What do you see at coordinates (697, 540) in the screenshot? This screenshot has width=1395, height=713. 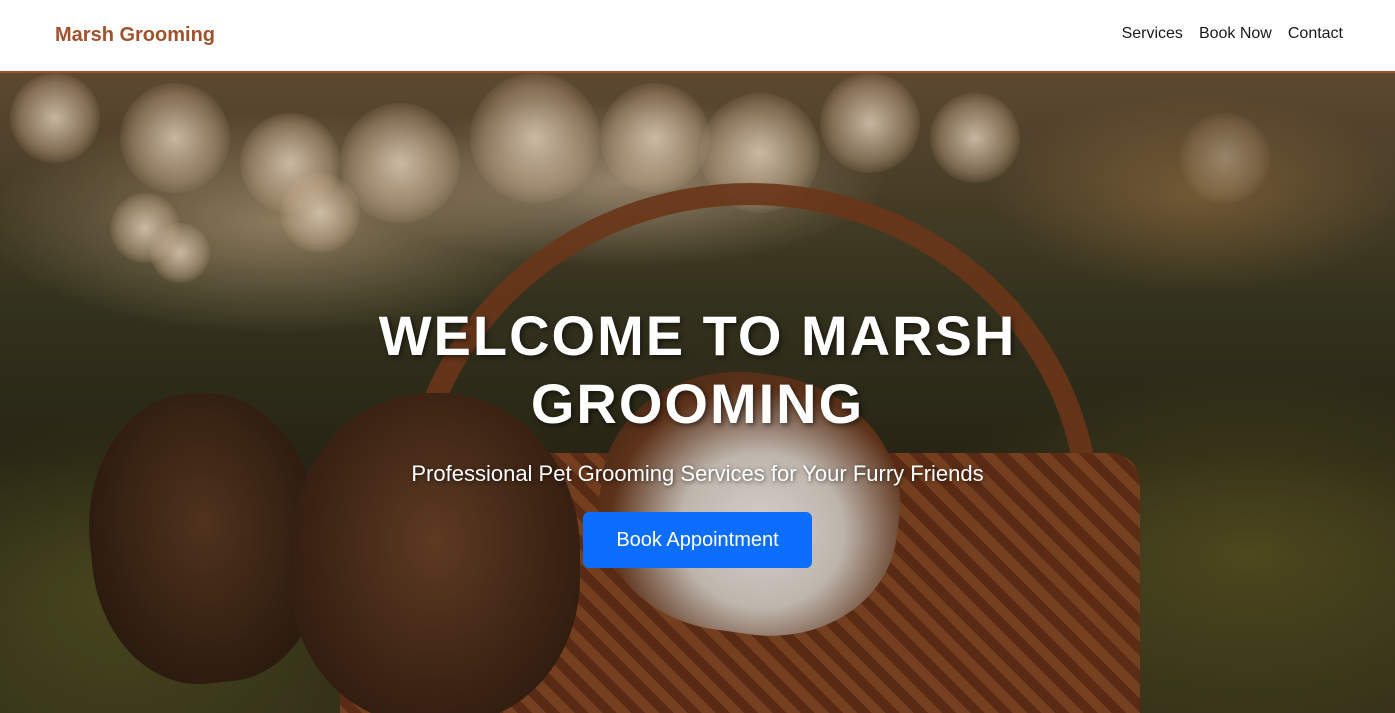 I see `book-appointment-button: Book Appointment` at bounding box center [697, 540].